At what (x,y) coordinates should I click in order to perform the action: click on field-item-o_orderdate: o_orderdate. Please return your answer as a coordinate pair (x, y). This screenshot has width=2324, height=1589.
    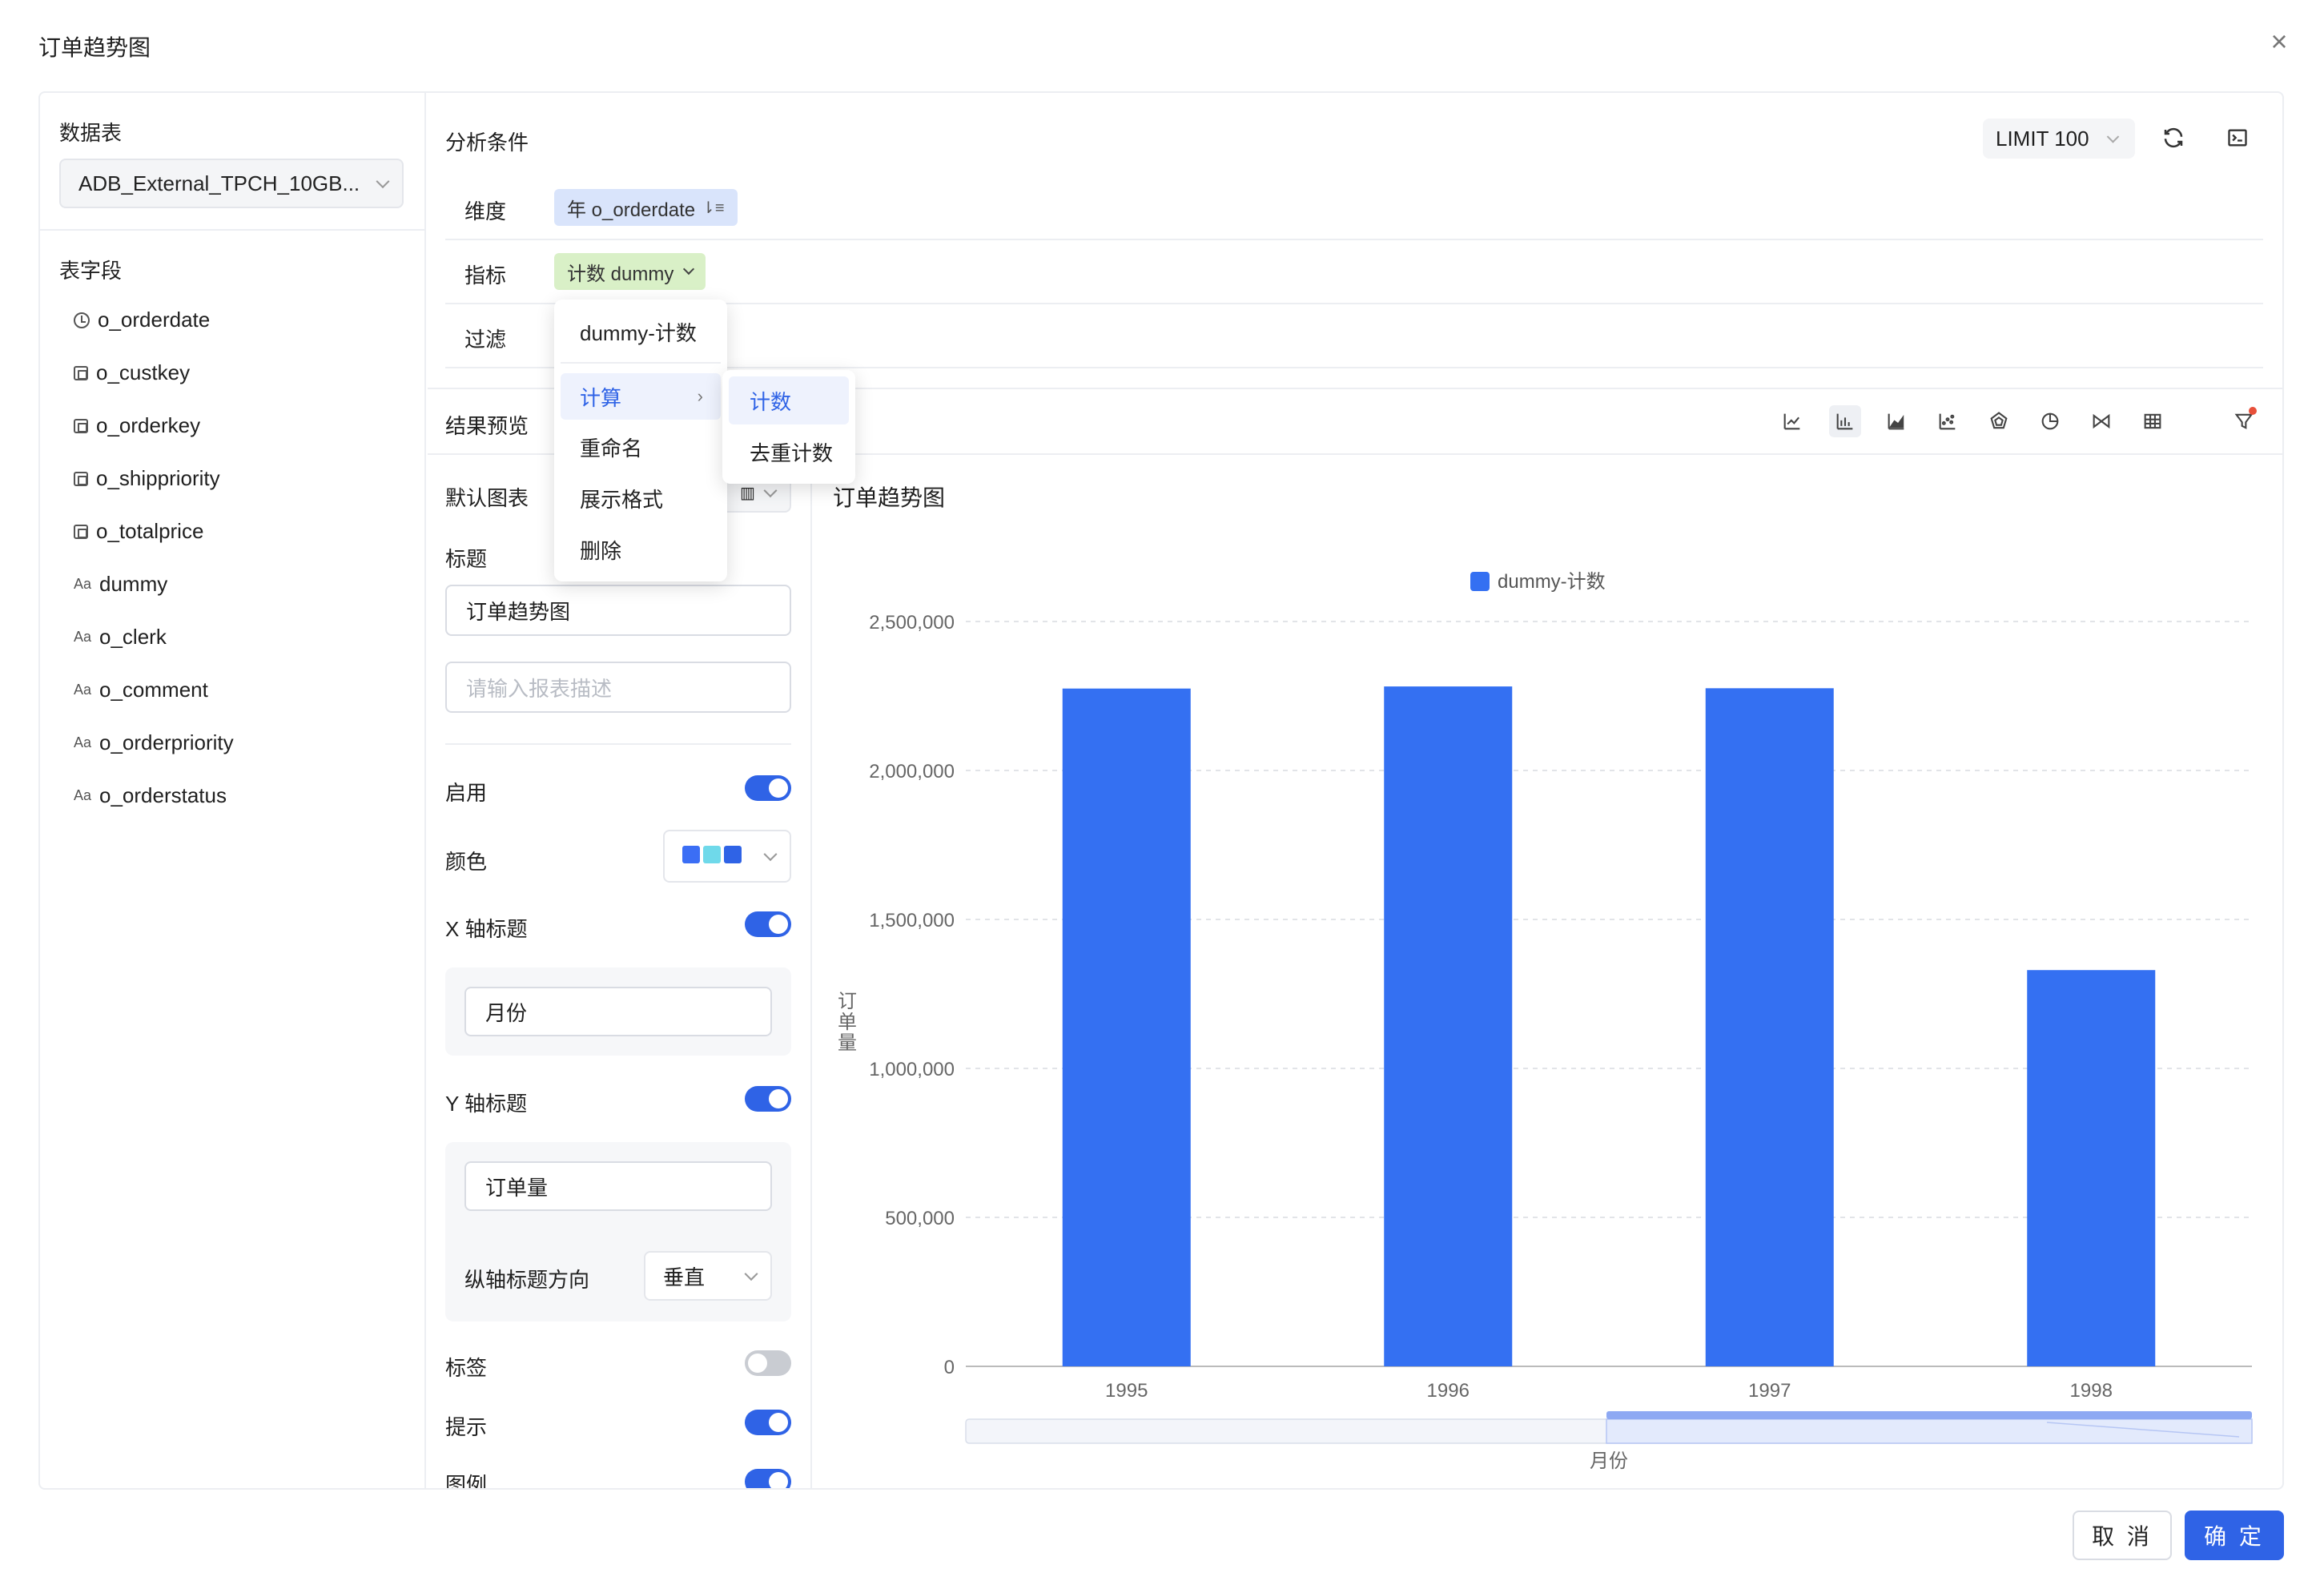
    Looking at the image, I should click on (142, 320).